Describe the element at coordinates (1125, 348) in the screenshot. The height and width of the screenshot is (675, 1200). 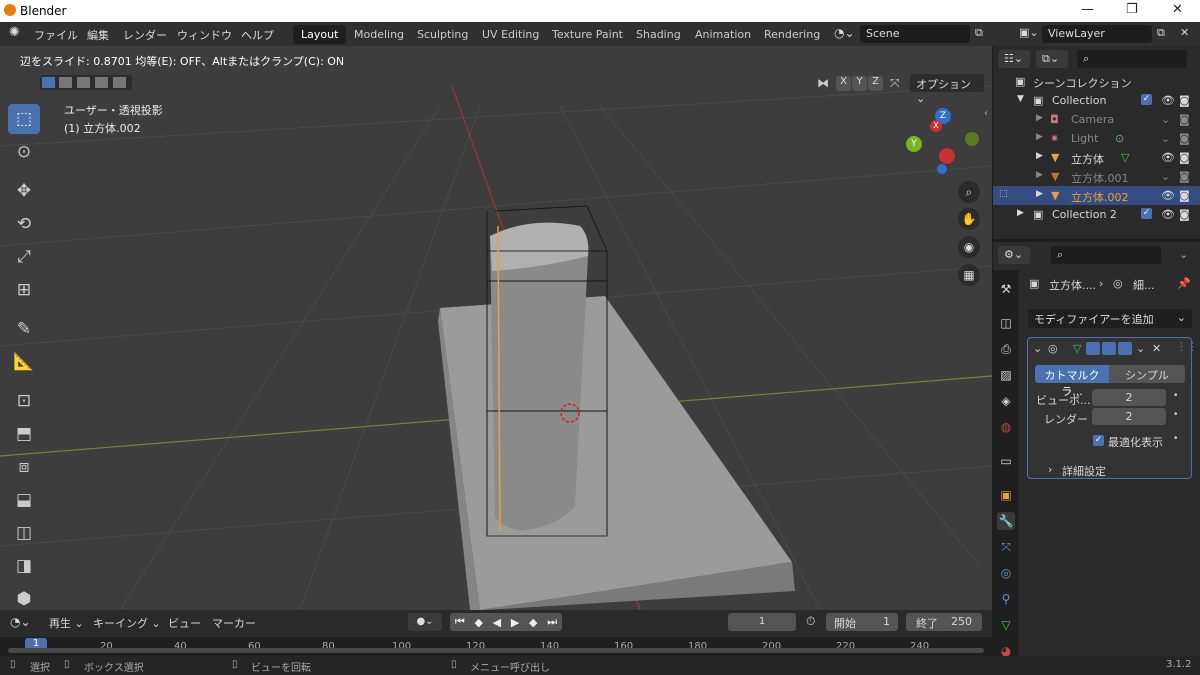
I see `render-toggle-icon` at that location.